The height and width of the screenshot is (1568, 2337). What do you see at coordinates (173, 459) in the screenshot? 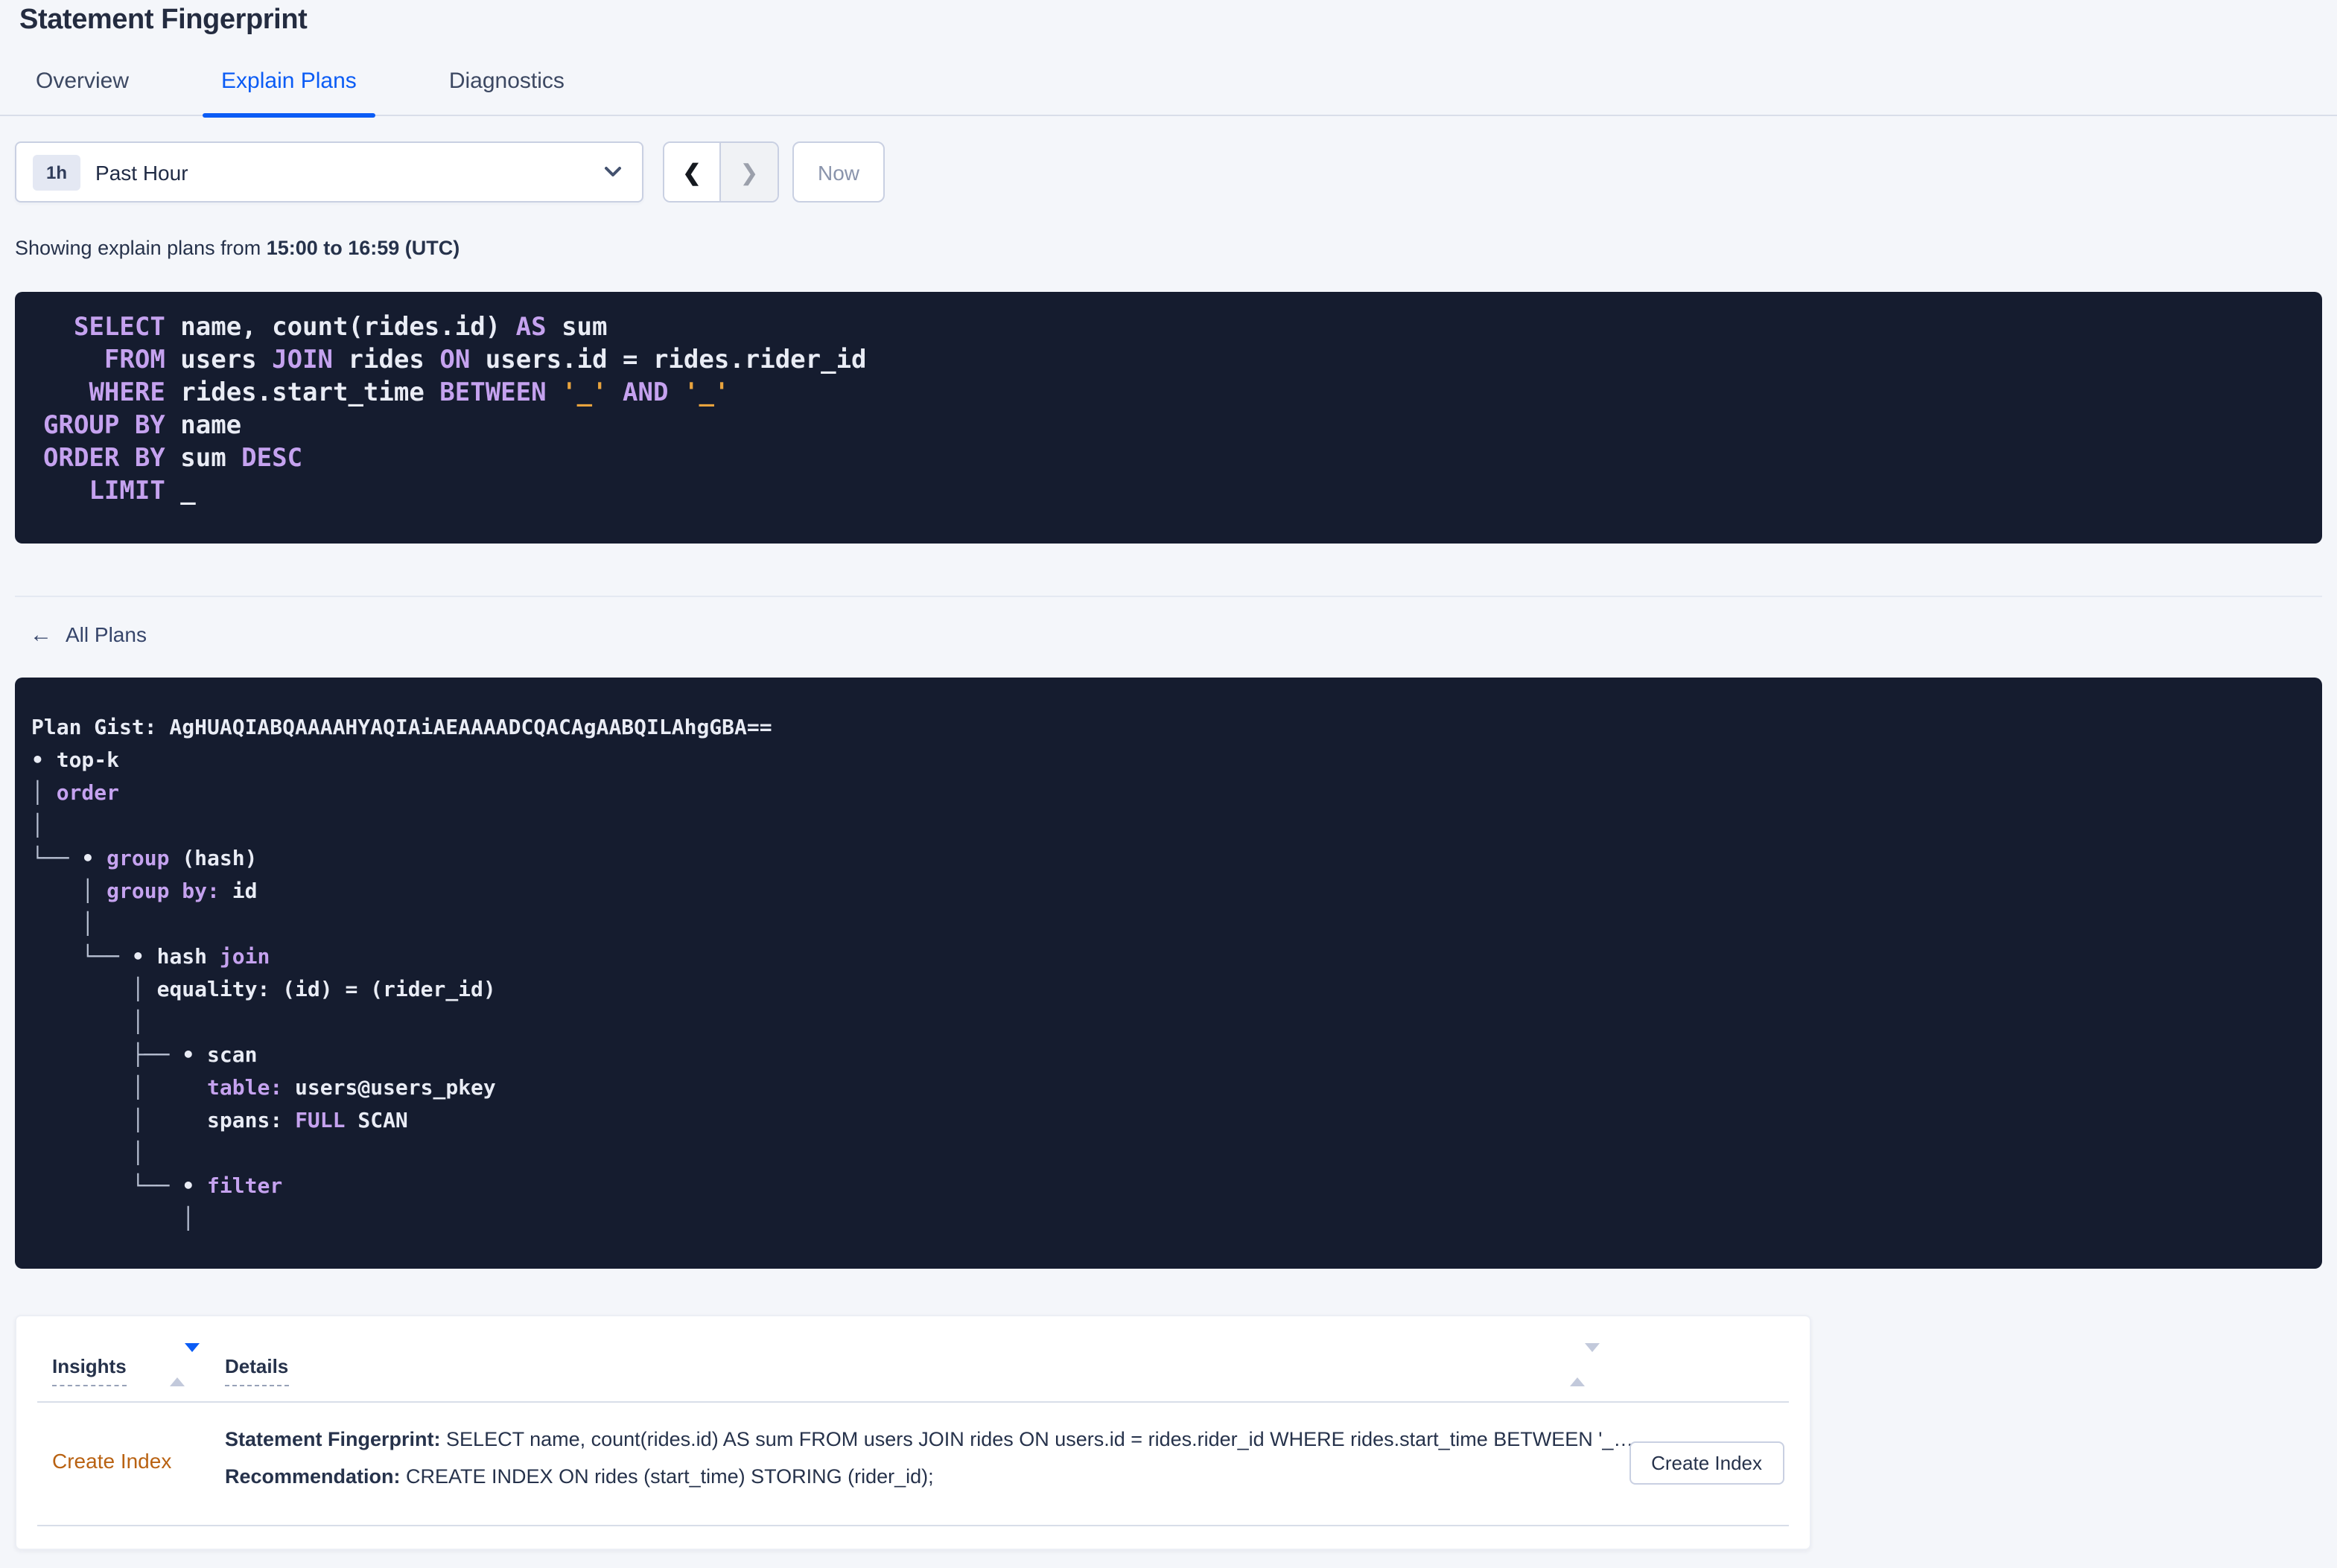
I see `code-line: ORDER BY sum DESC` at bounding box center [173, 459].